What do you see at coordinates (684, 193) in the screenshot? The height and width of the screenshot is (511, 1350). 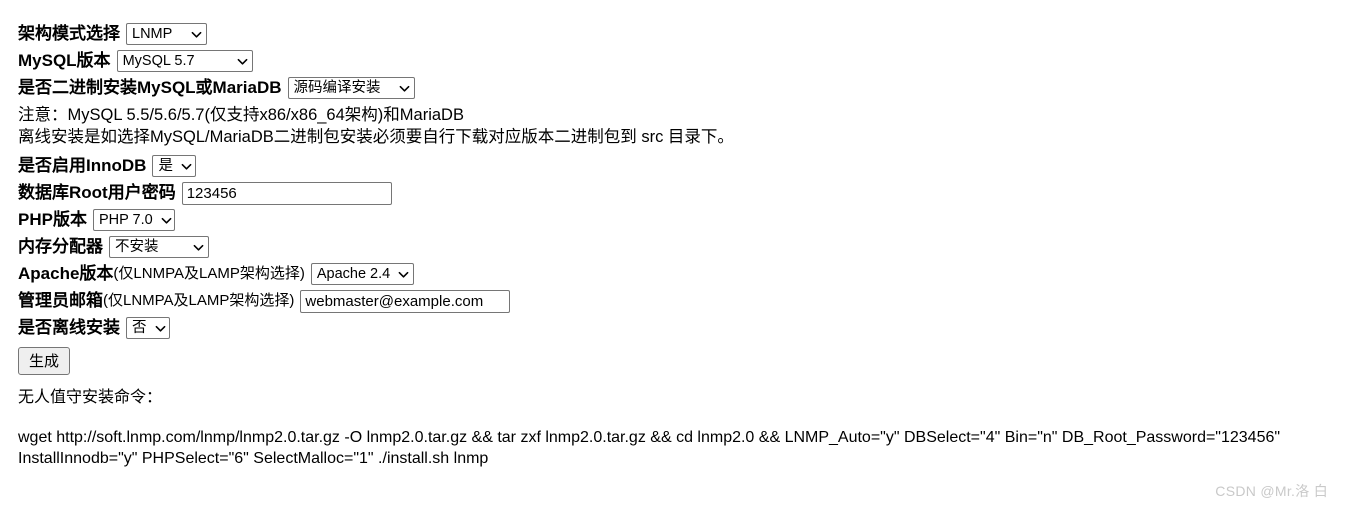 I see `form-row-root-password: 数据库Root用户密码` at bounding box center [684, 193].